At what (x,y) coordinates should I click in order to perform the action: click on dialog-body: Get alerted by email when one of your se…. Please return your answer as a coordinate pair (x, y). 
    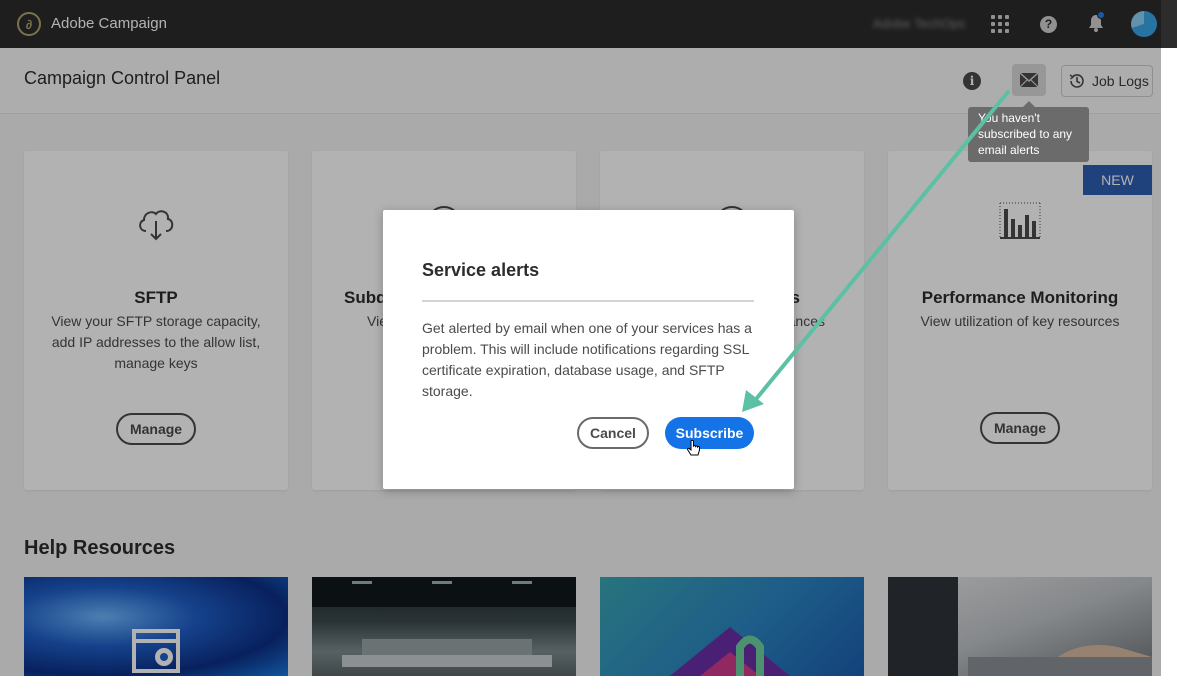
    Looking at the image, I should click on (587, 359).